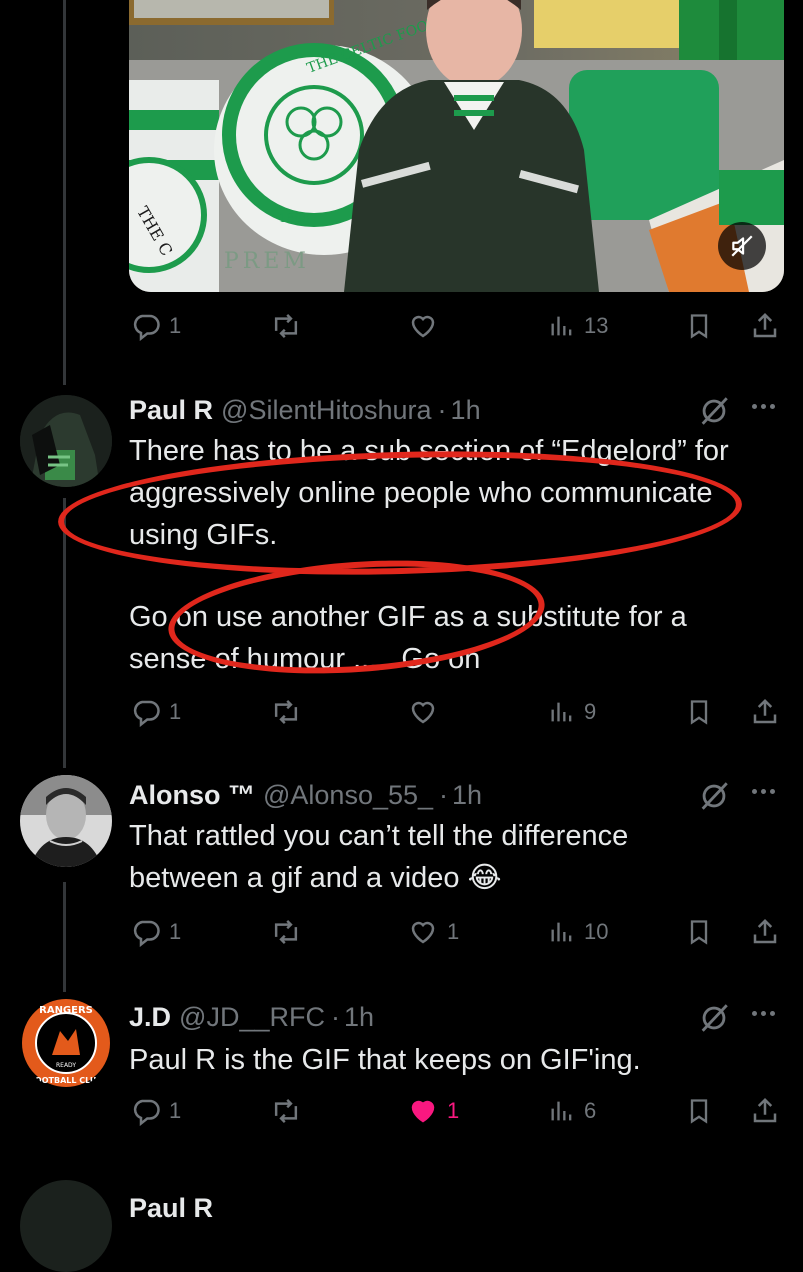  I want to click on badge-text-bottom: FOOTBALL CLUB, so click(65, 1080).